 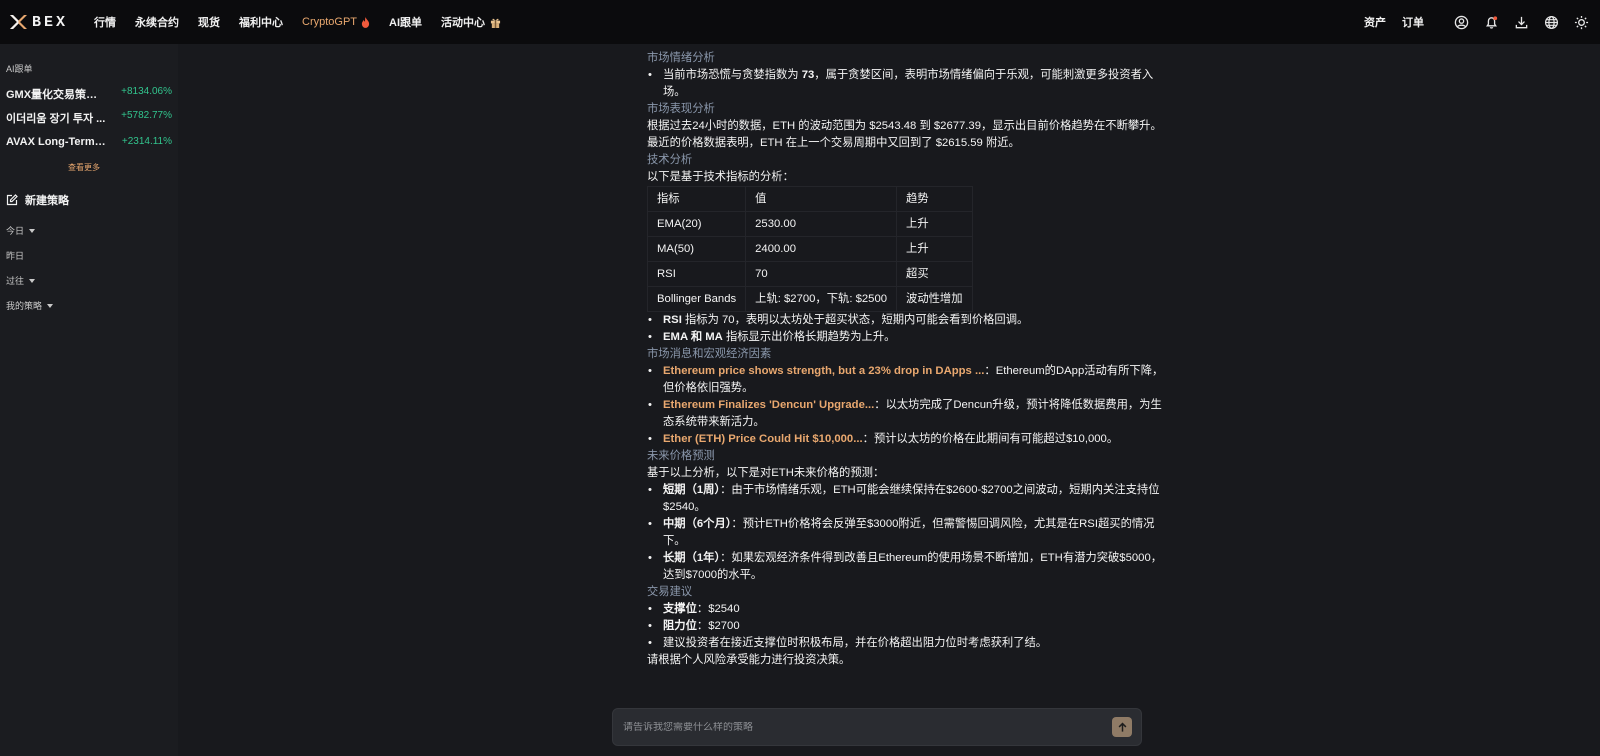 What do you see at coordinates (808, 75) in the screenshot?
I see `fear-greed-value: 73` at bounding box center [808, 75].